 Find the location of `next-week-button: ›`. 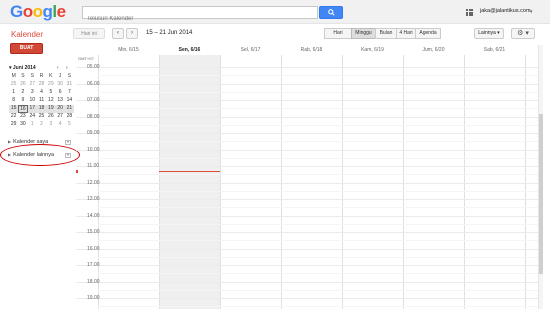

next-week-button: › is located at coordinates (132, 33).